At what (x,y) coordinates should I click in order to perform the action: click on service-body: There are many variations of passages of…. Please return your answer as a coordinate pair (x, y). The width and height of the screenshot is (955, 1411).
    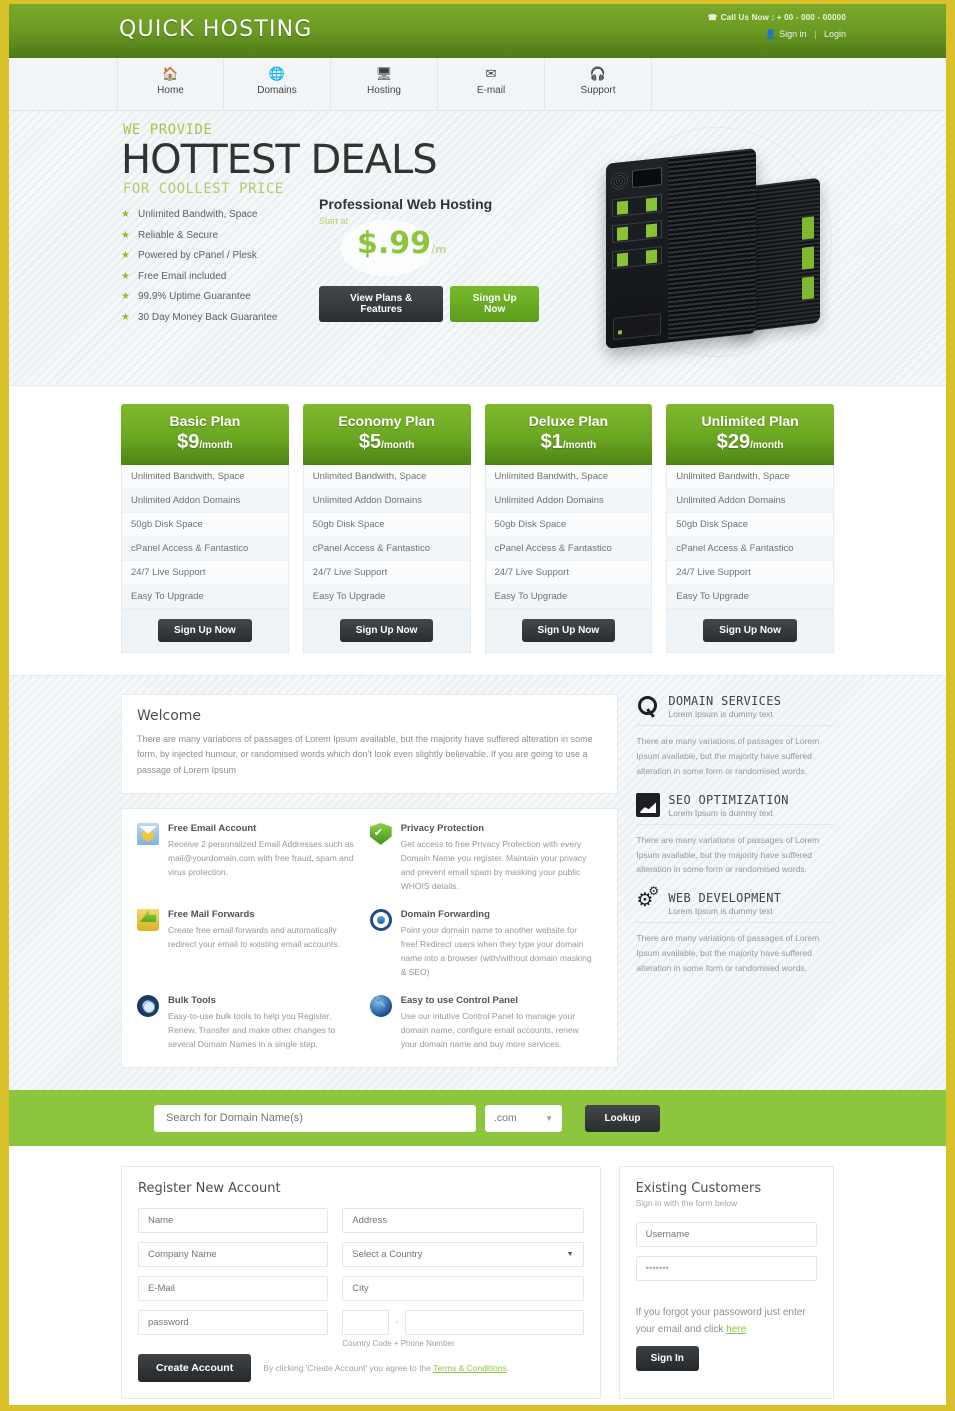
    Looking at the image, I should click on (728, 854).